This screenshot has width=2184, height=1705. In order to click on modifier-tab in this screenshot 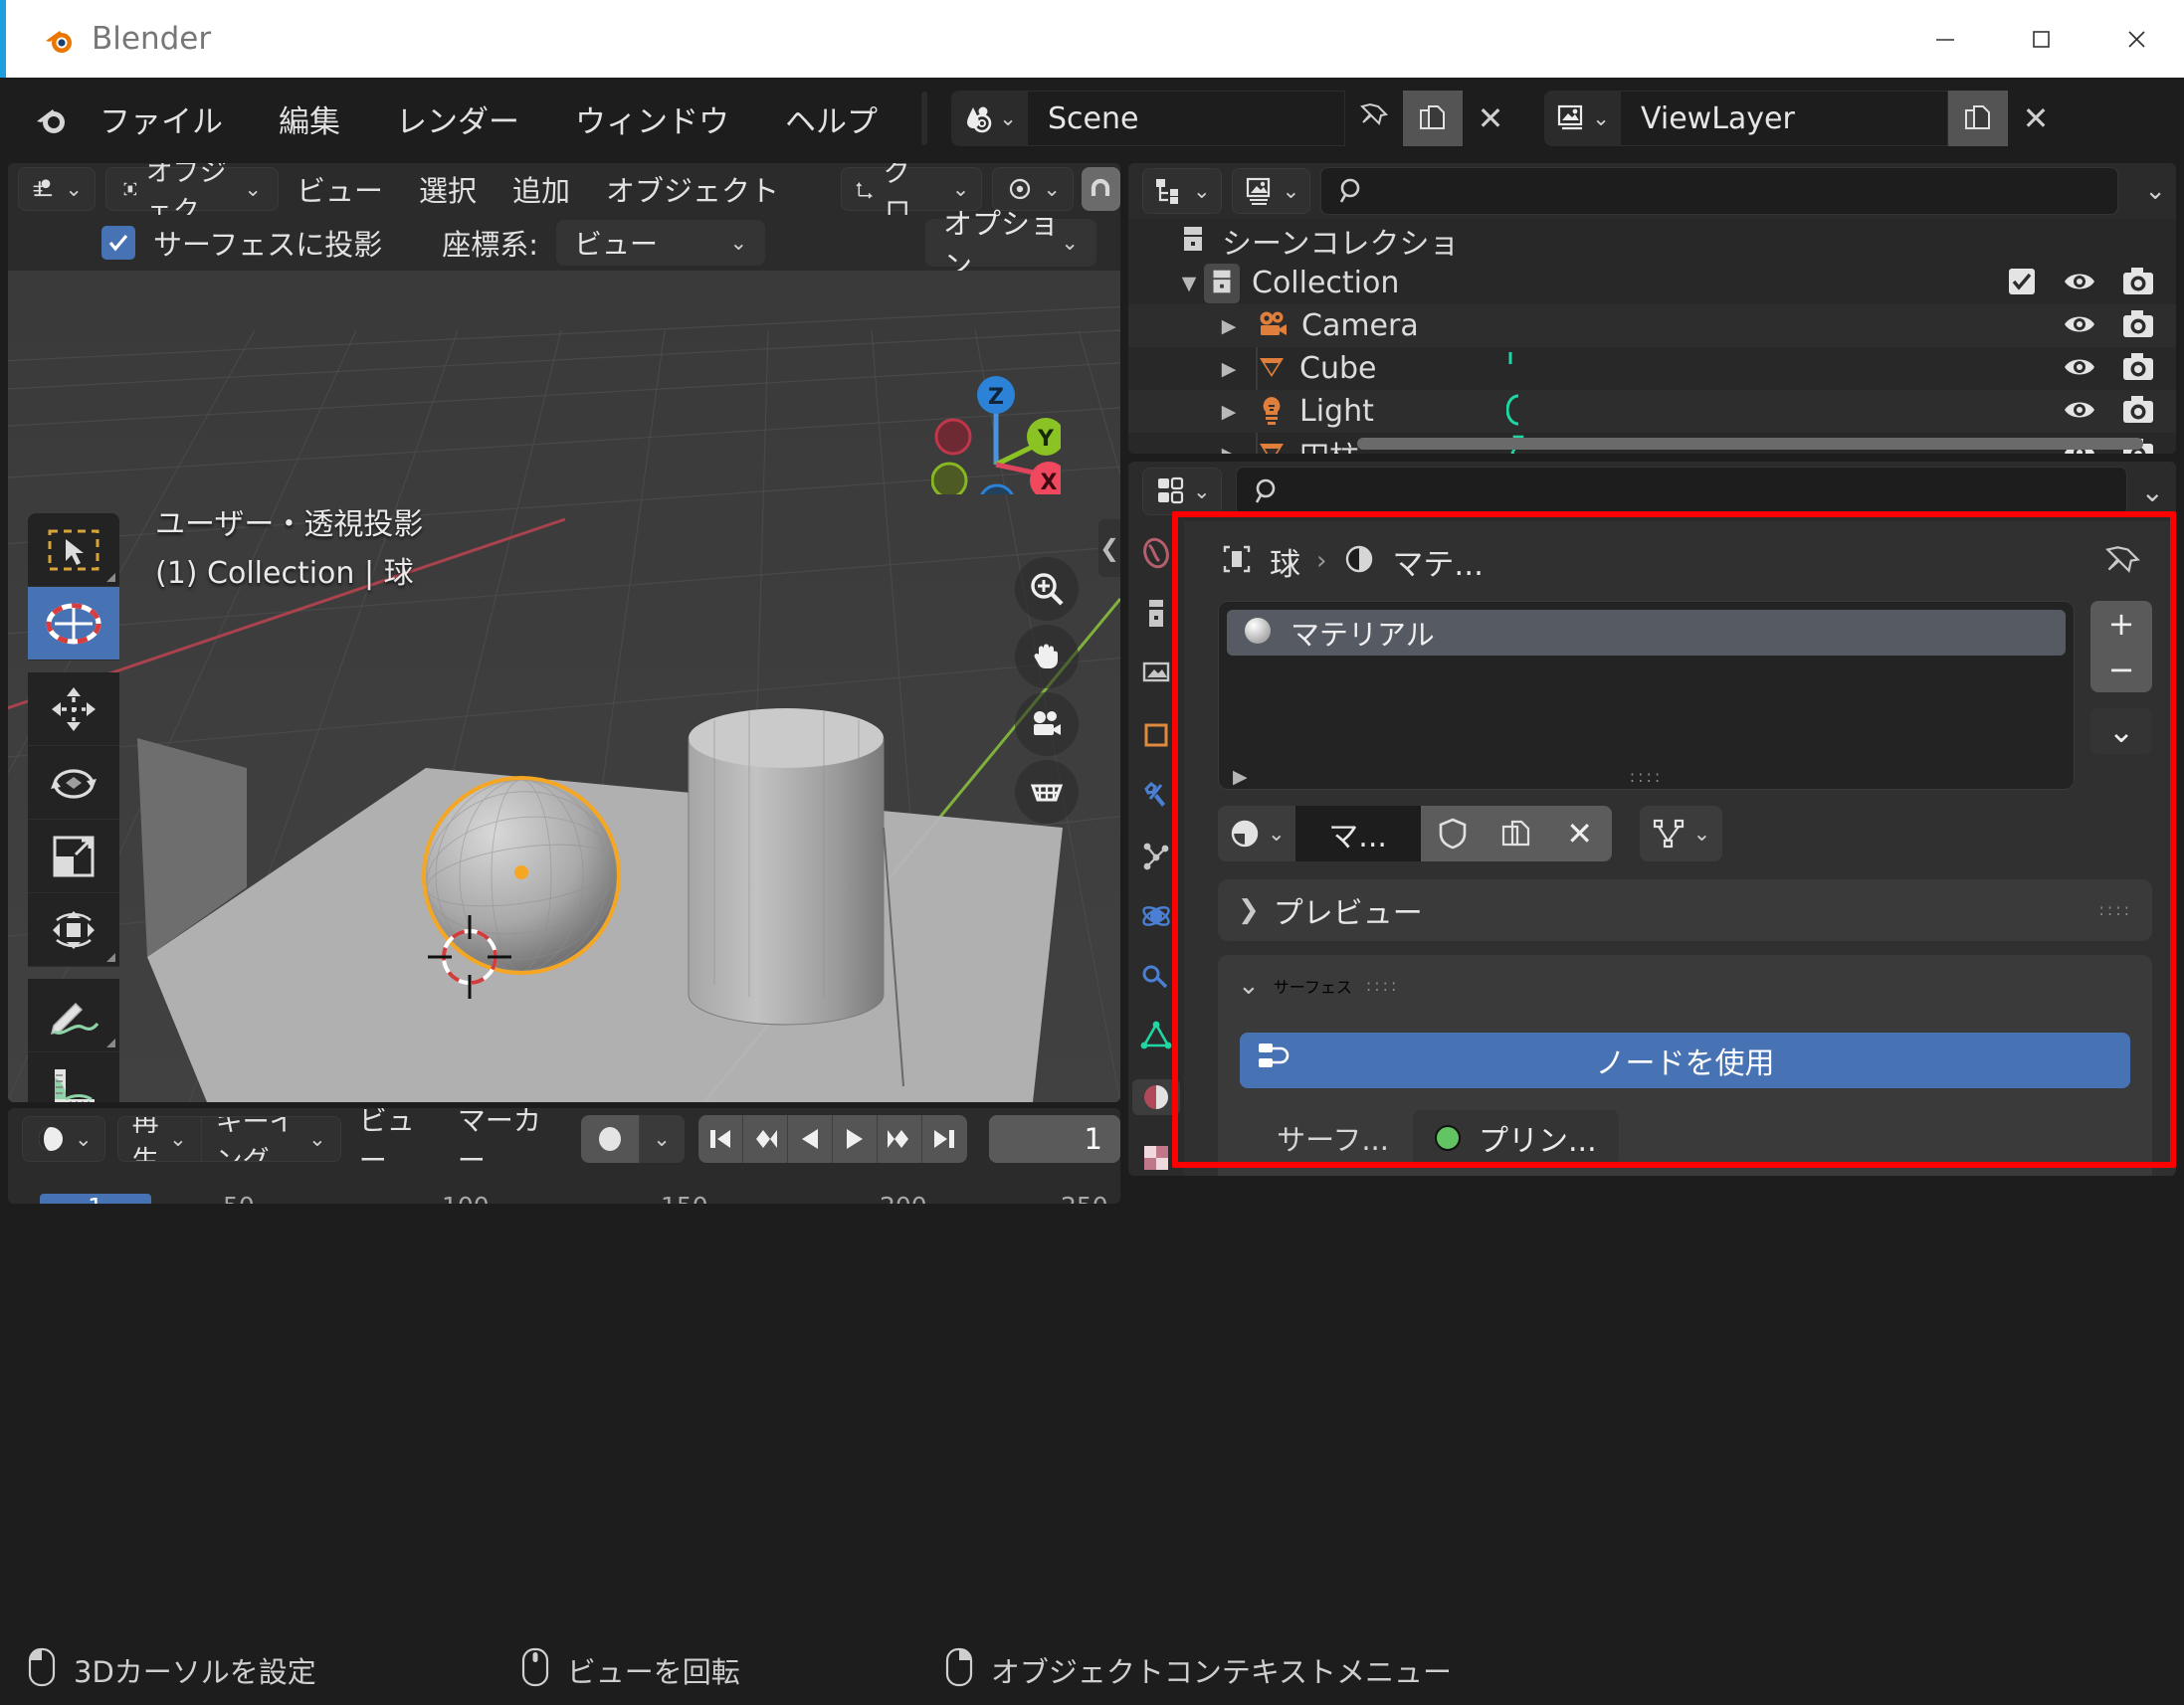, I will do `click(1156, 795)`.